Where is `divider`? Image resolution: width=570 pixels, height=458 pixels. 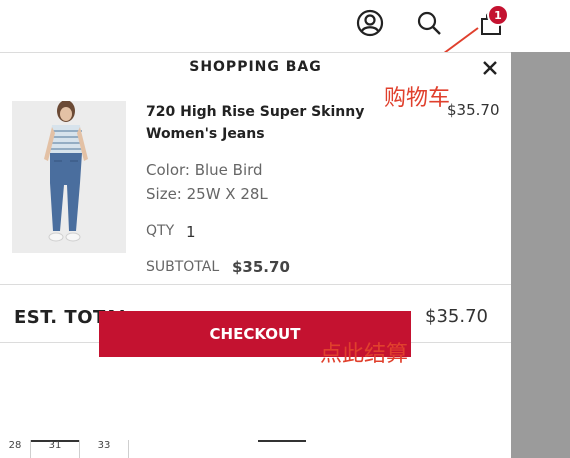 divider is located at coordinates (255, 284).